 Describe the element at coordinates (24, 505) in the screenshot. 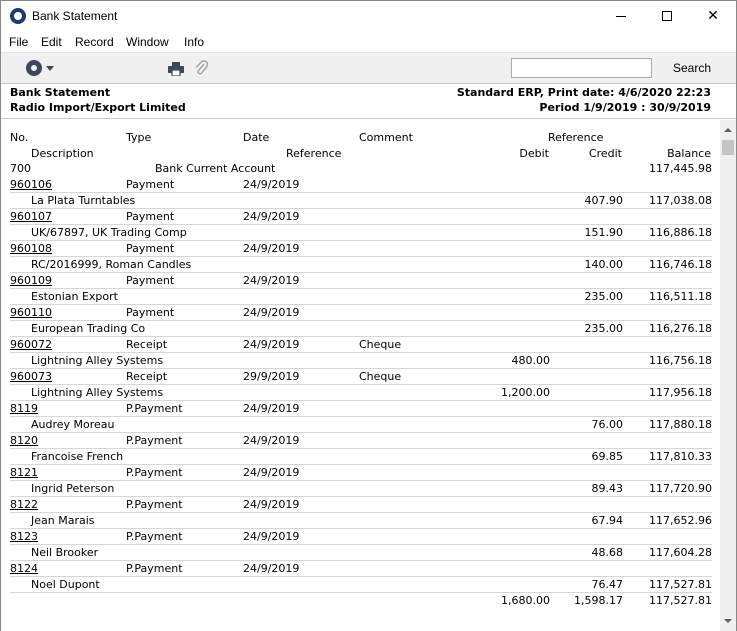

I see `transaction-number-link: 8122` at that location.